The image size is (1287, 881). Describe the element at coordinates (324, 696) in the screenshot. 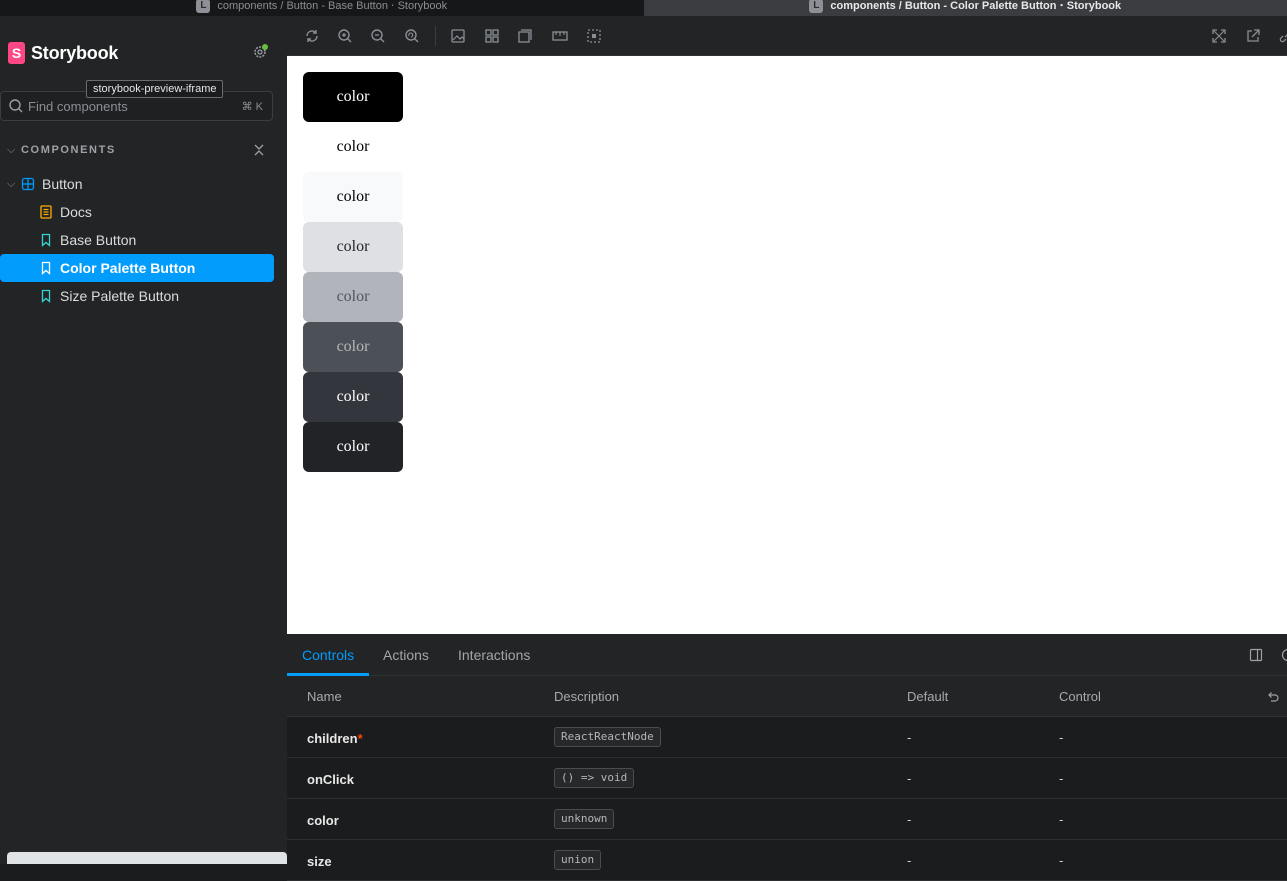

I see `column-header-name: Name` at that location.